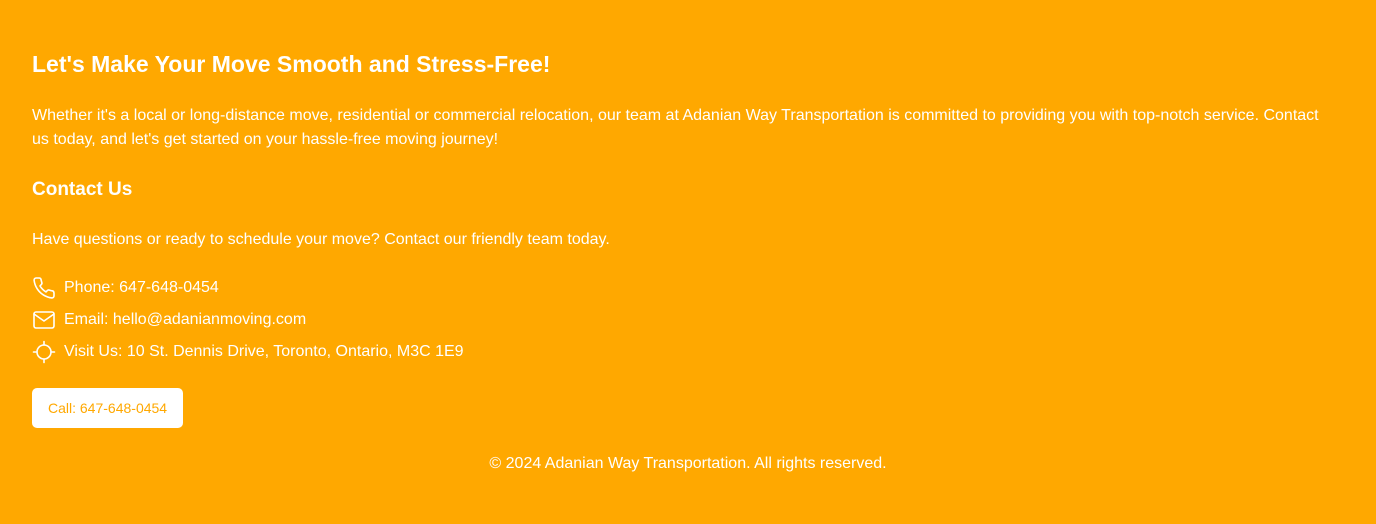 The width and height of the screenshot is (1376, 524). What do you see at coordinates (82, 189) in the screenshot?
I see `contact-heading: Contact Us` at bounding box center [82, 189].